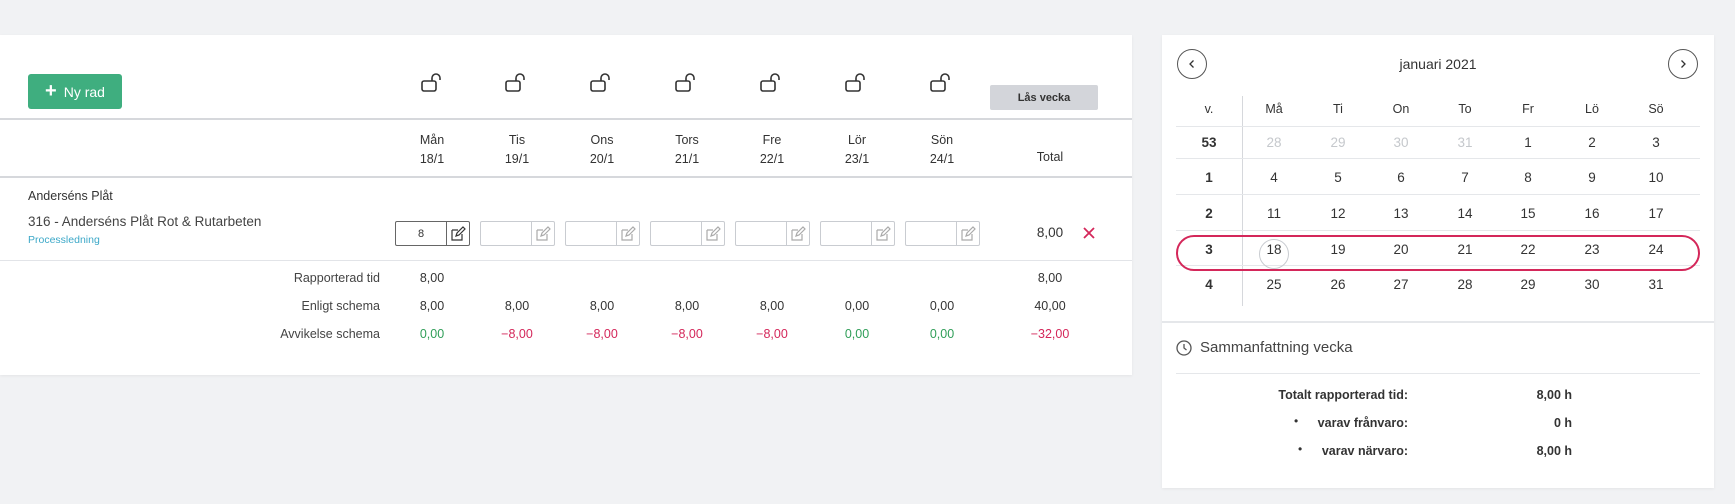 The width and height of the screenshot is (1735, 504). I want to click on calendar-day: 10, so click(1656, 177).